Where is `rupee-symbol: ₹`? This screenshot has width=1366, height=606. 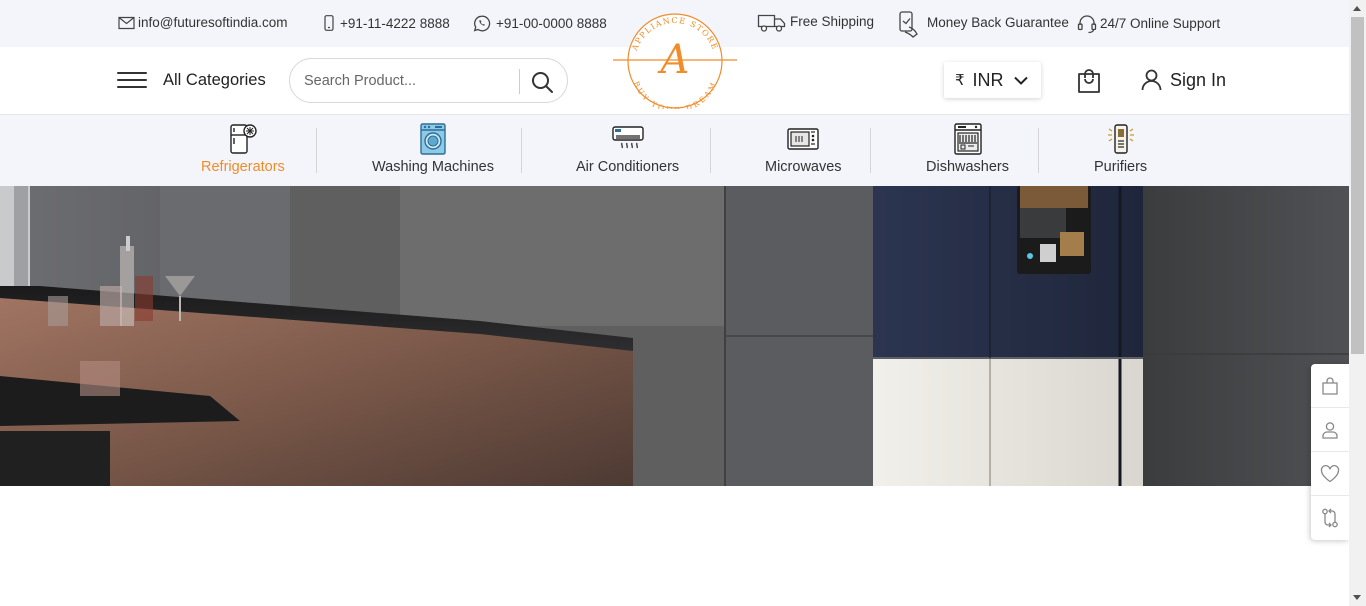
rupee-symbol: ₹ is located at coordinates (960, 80).